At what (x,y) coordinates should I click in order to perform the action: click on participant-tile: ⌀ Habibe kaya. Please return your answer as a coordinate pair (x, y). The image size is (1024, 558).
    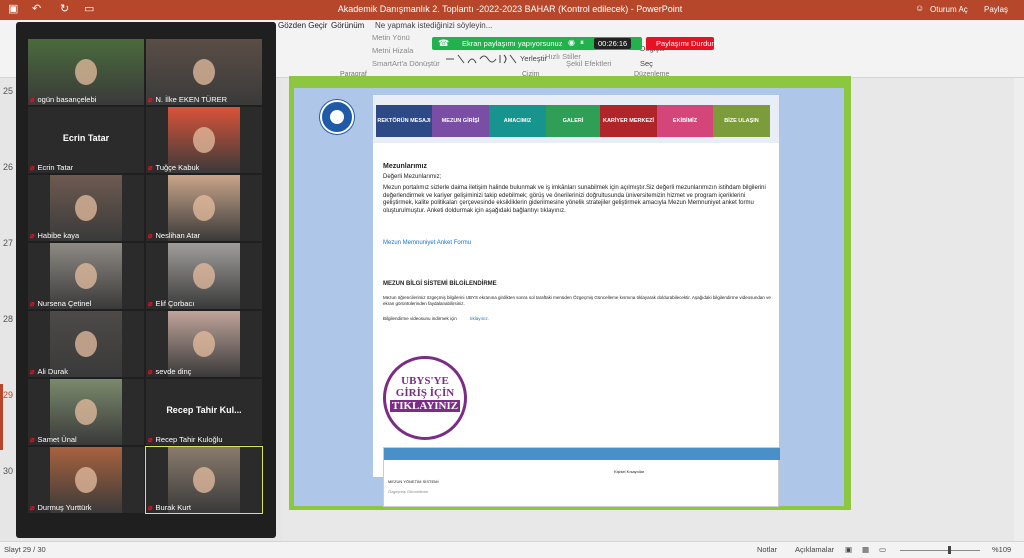
    Looking at the image, I should click on (86, 208).